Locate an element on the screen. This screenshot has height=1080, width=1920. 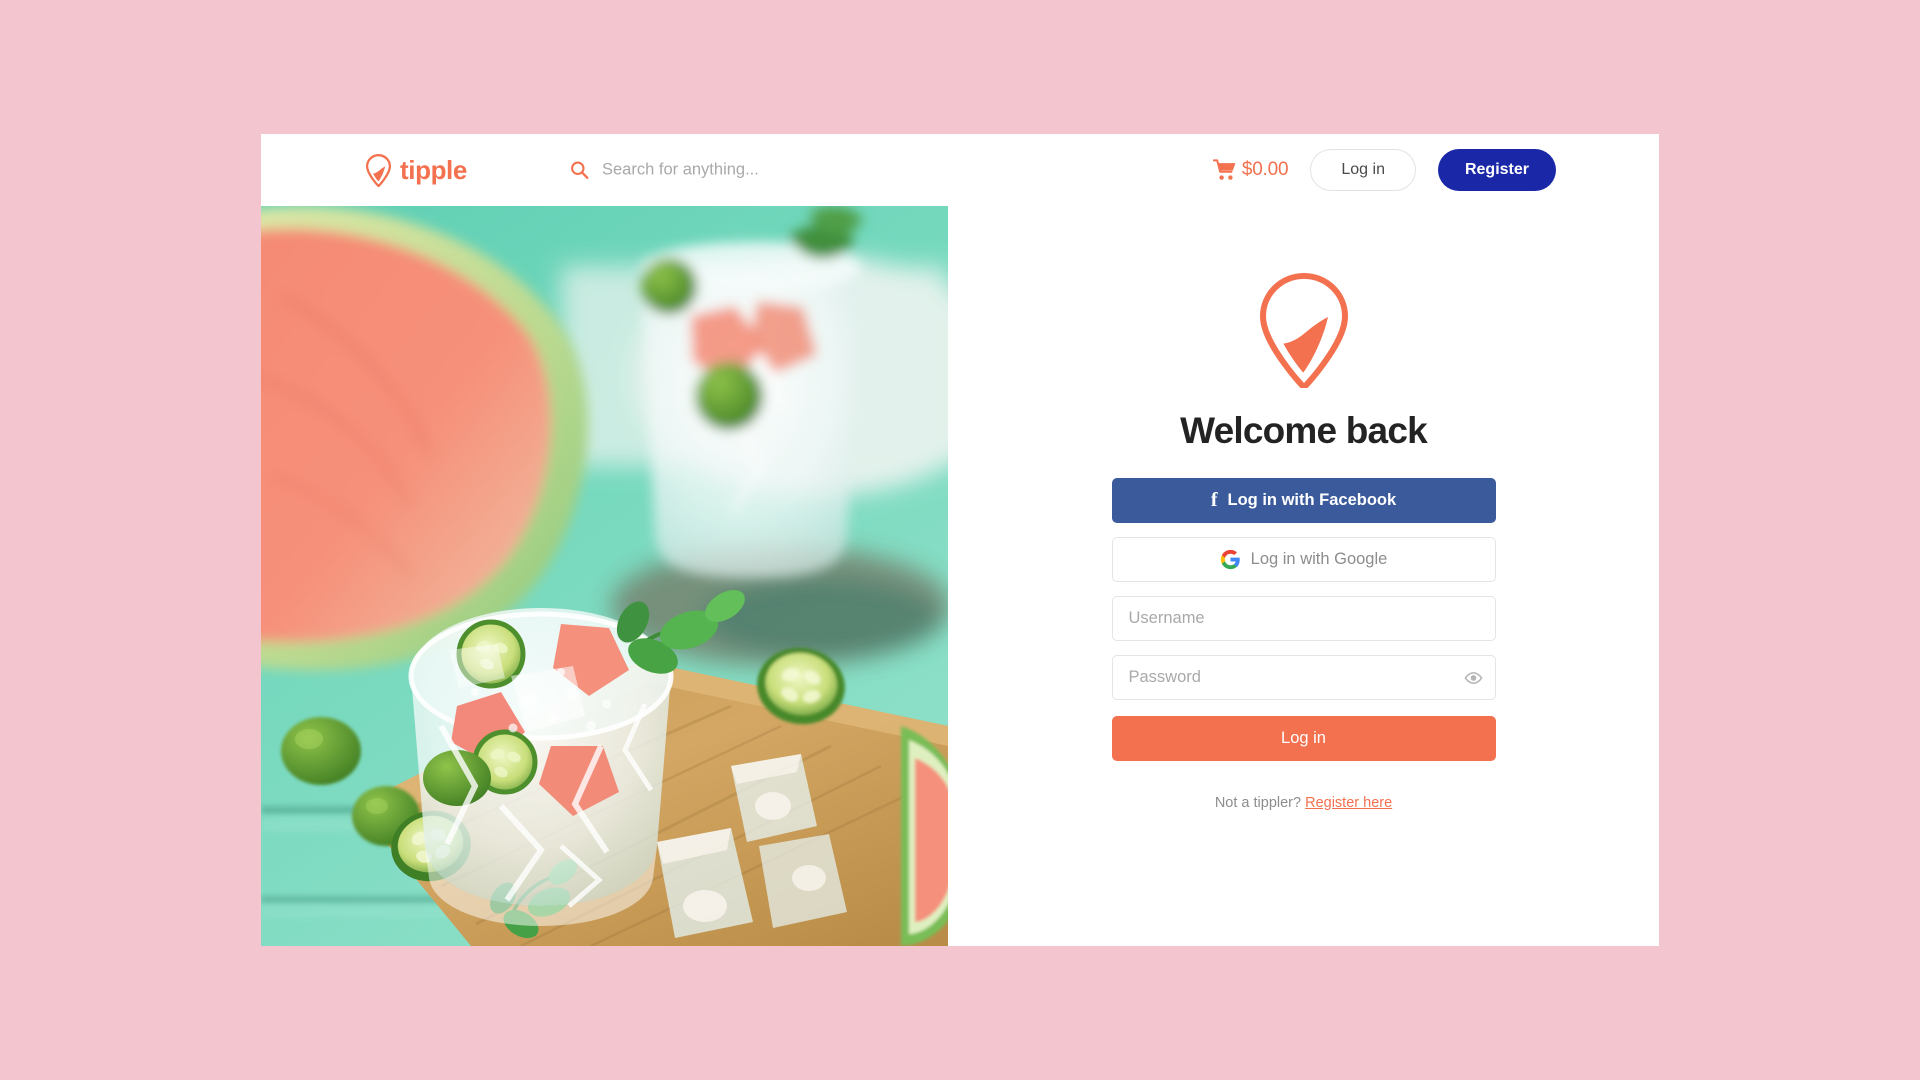
brand-logo: tipple is located at coordinates (415, 170).